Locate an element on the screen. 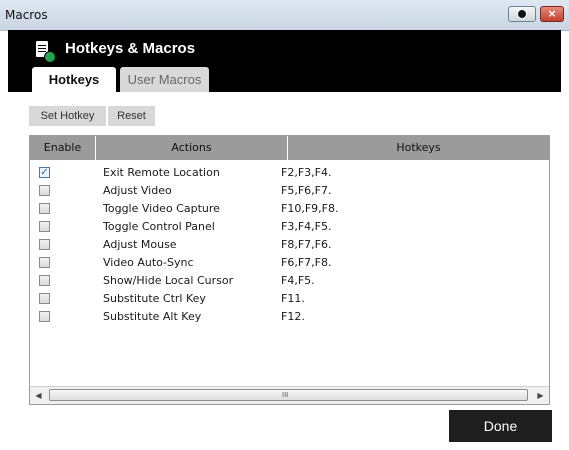 This screenshot has height=450, width=569. hotkey-cell: F3,F4,F5. is located at coordinates (306, 226).